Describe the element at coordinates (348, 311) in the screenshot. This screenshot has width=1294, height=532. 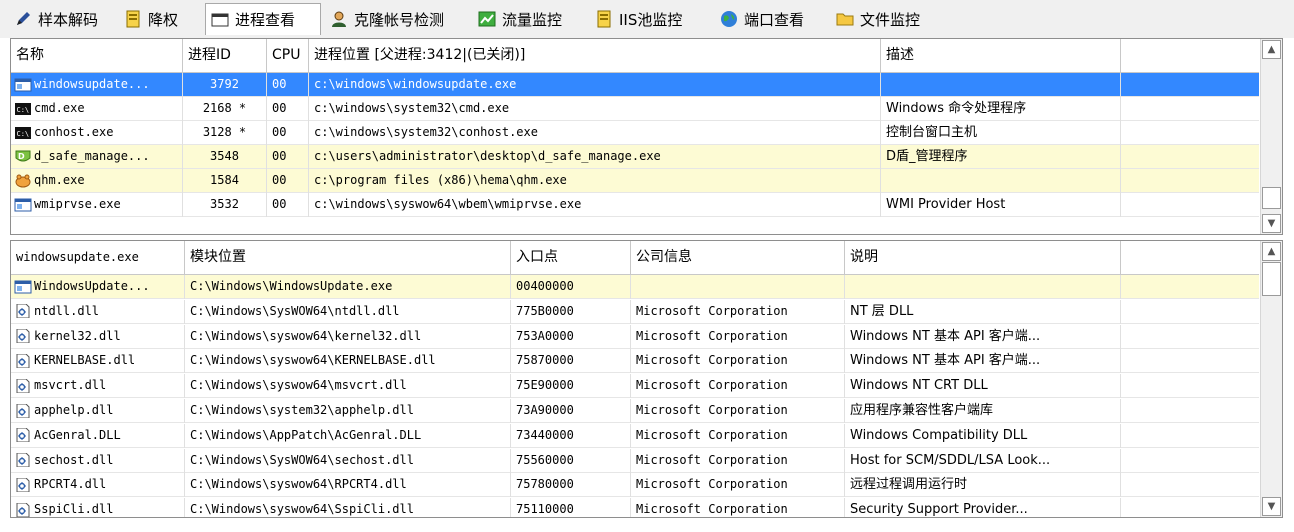
I see `module-path: C:\Windows\SysWOW64\ntdll.dll` at that location.